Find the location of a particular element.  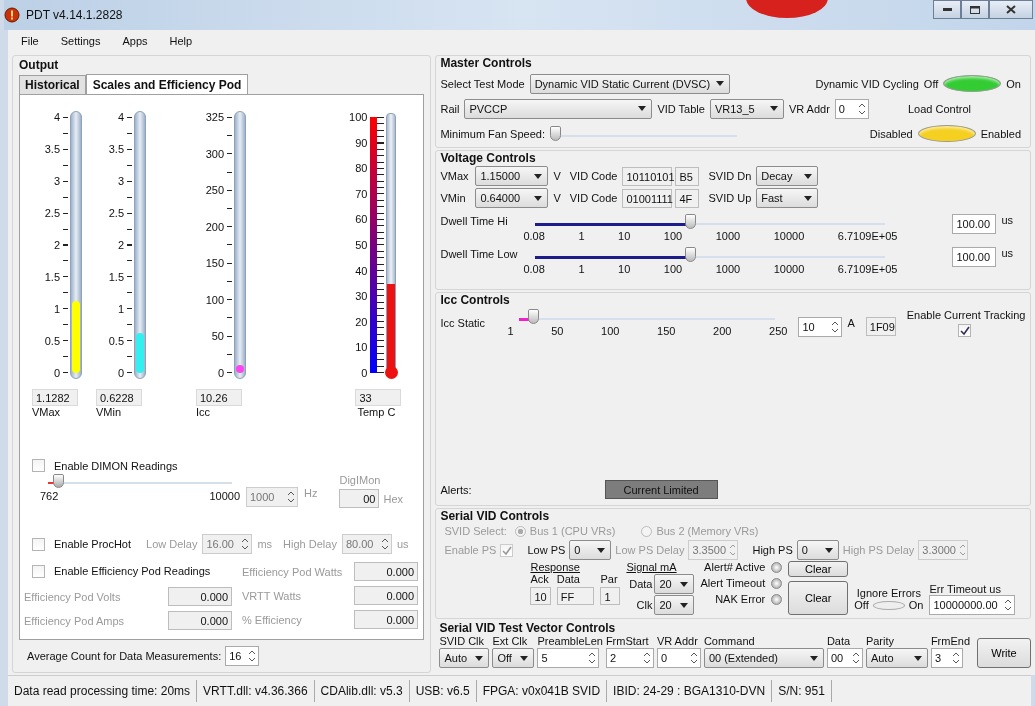

field-label: FrmEnd is located at coordinates (950, 641).